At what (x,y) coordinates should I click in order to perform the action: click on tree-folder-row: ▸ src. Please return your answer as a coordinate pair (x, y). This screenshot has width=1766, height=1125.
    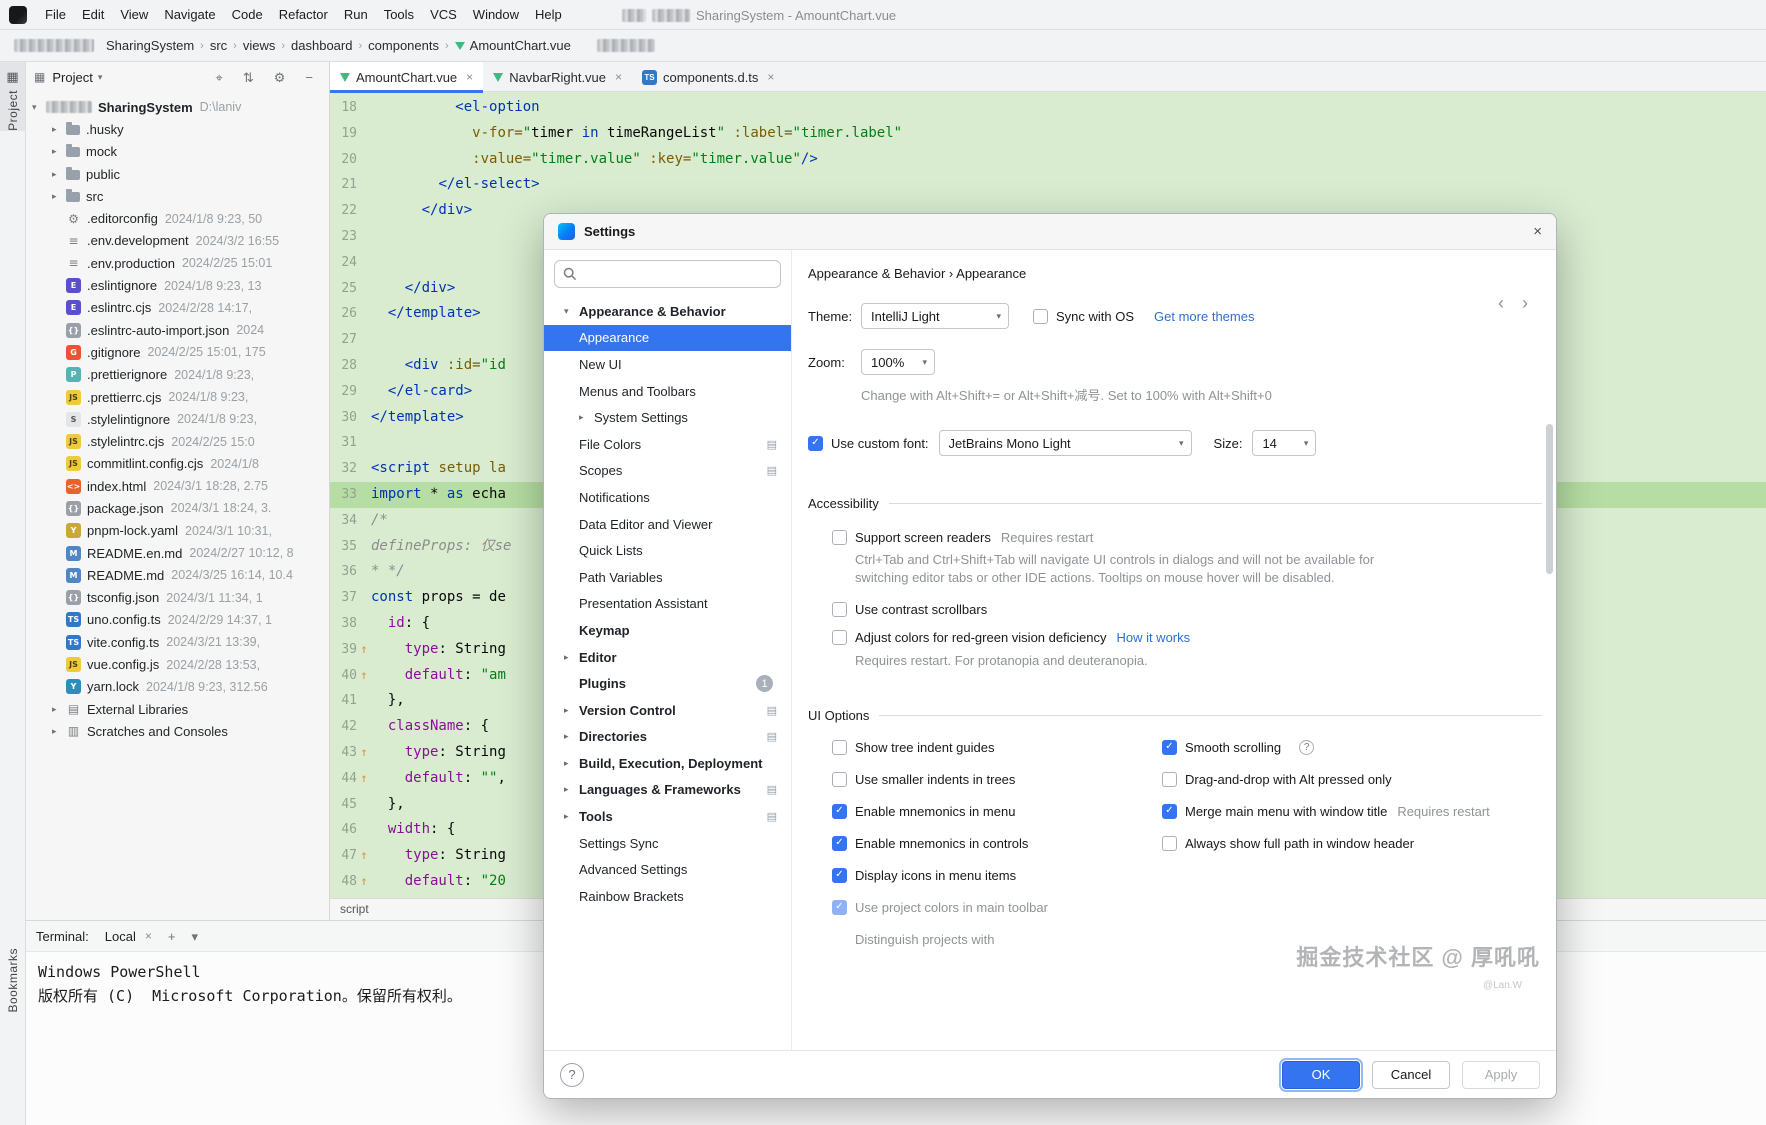
    Looking at the image, I should click on (177, 196).